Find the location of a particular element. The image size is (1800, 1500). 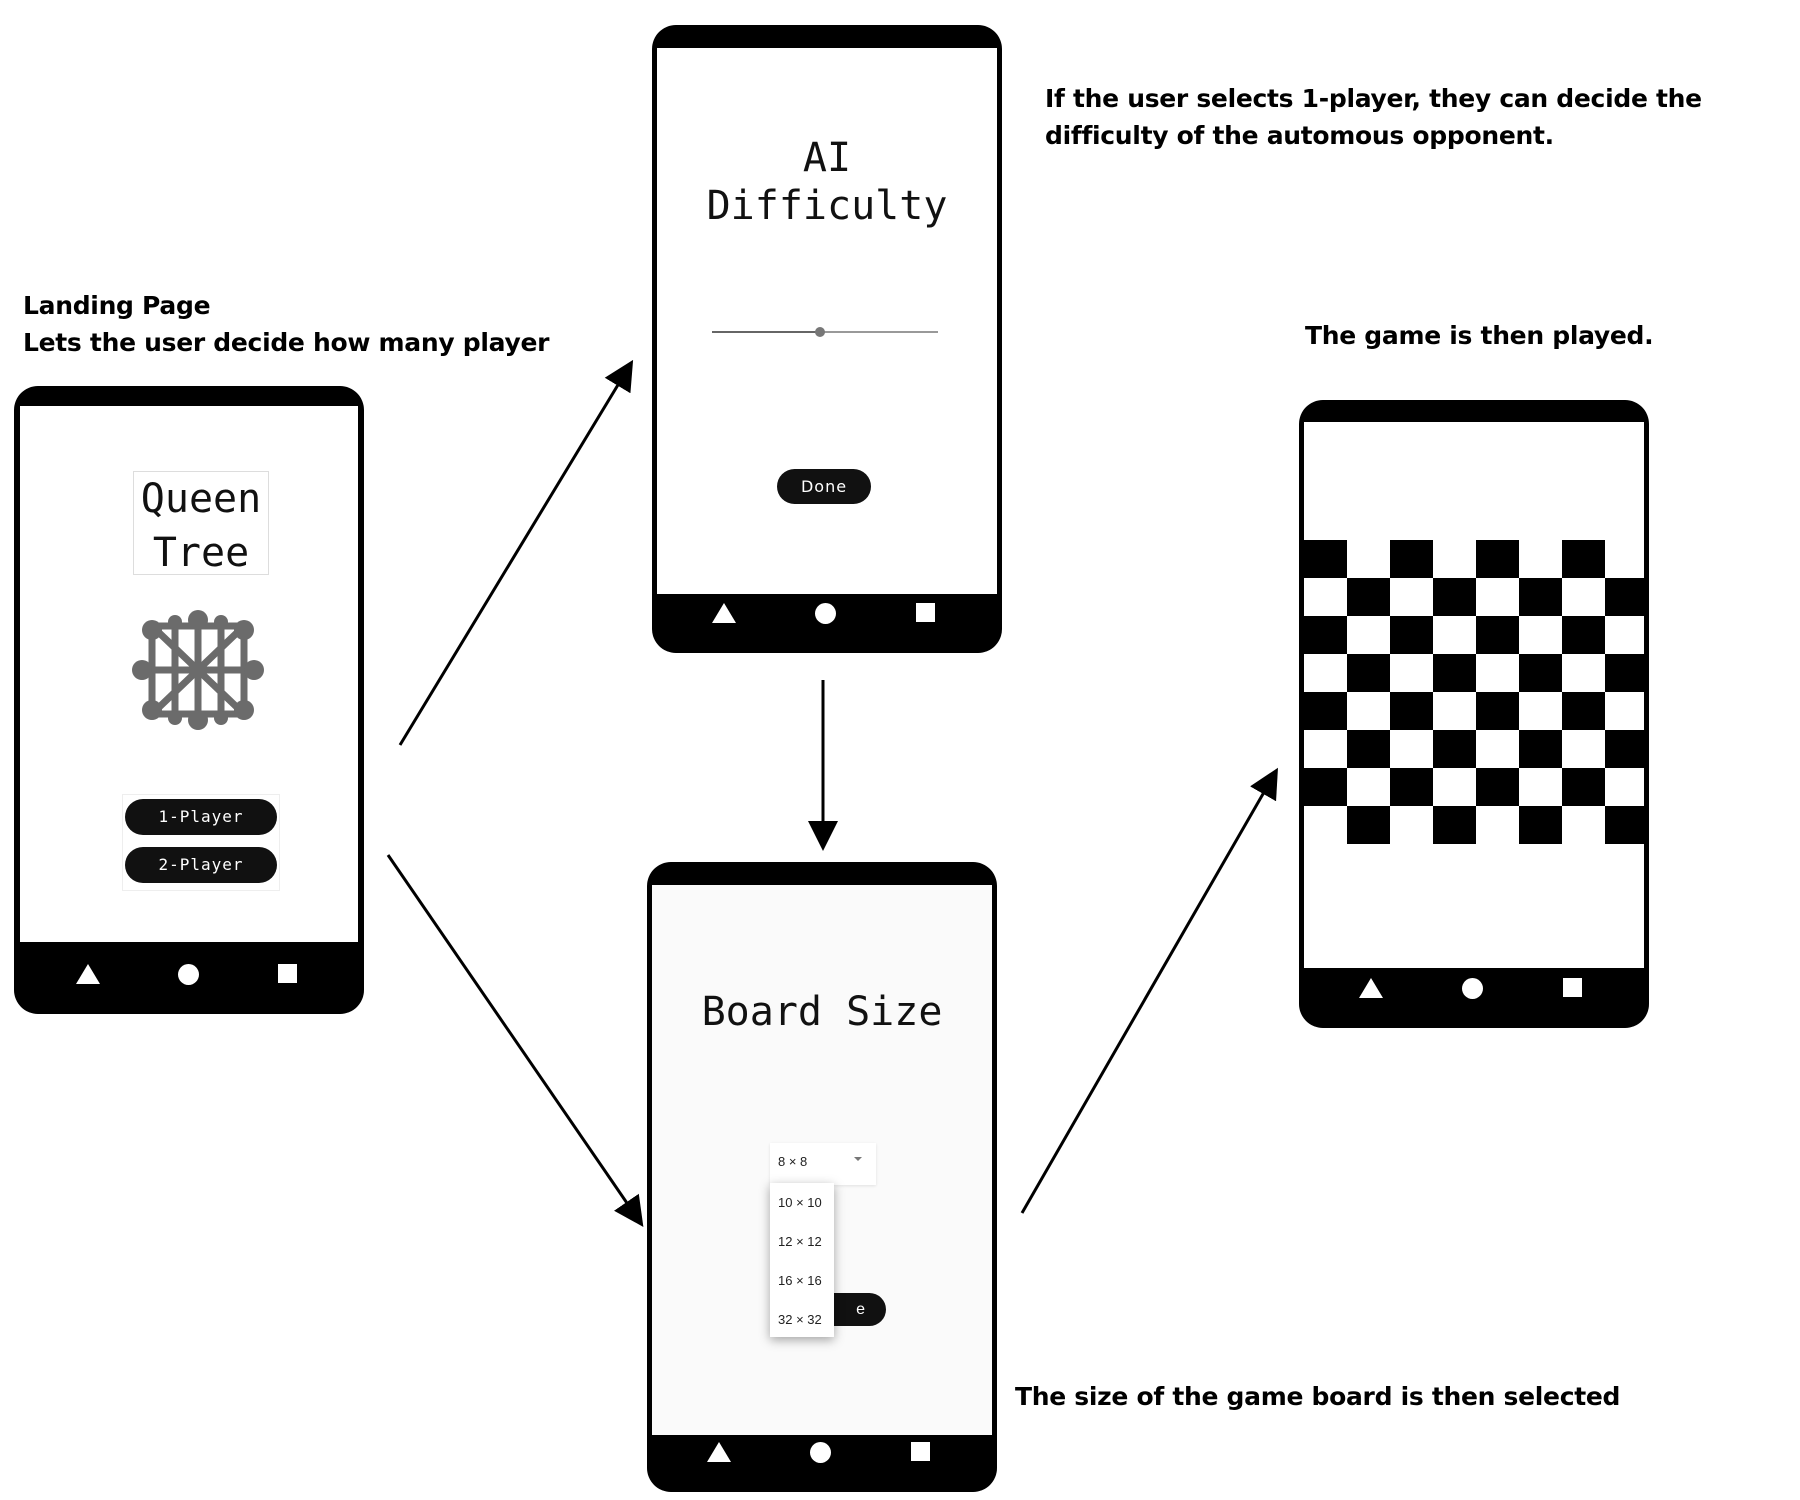

queen-tree-logo-icon is located at coordinates (198, 670).